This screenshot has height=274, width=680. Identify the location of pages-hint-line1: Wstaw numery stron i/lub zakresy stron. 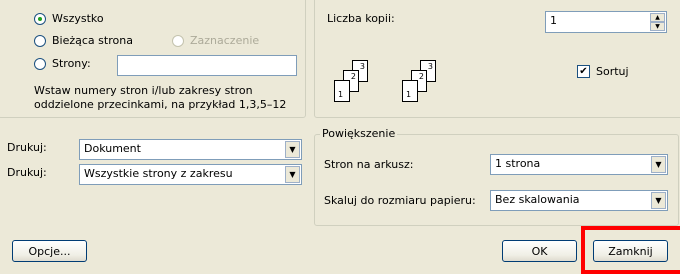
(143, 90).